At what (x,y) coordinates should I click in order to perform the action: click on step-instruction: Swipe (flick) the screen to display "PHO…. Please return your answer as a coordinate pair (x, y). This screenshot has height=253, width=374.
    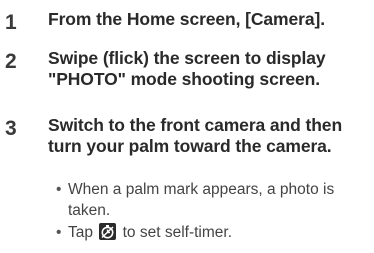
    Looking at the image, I should click on (187, 68).